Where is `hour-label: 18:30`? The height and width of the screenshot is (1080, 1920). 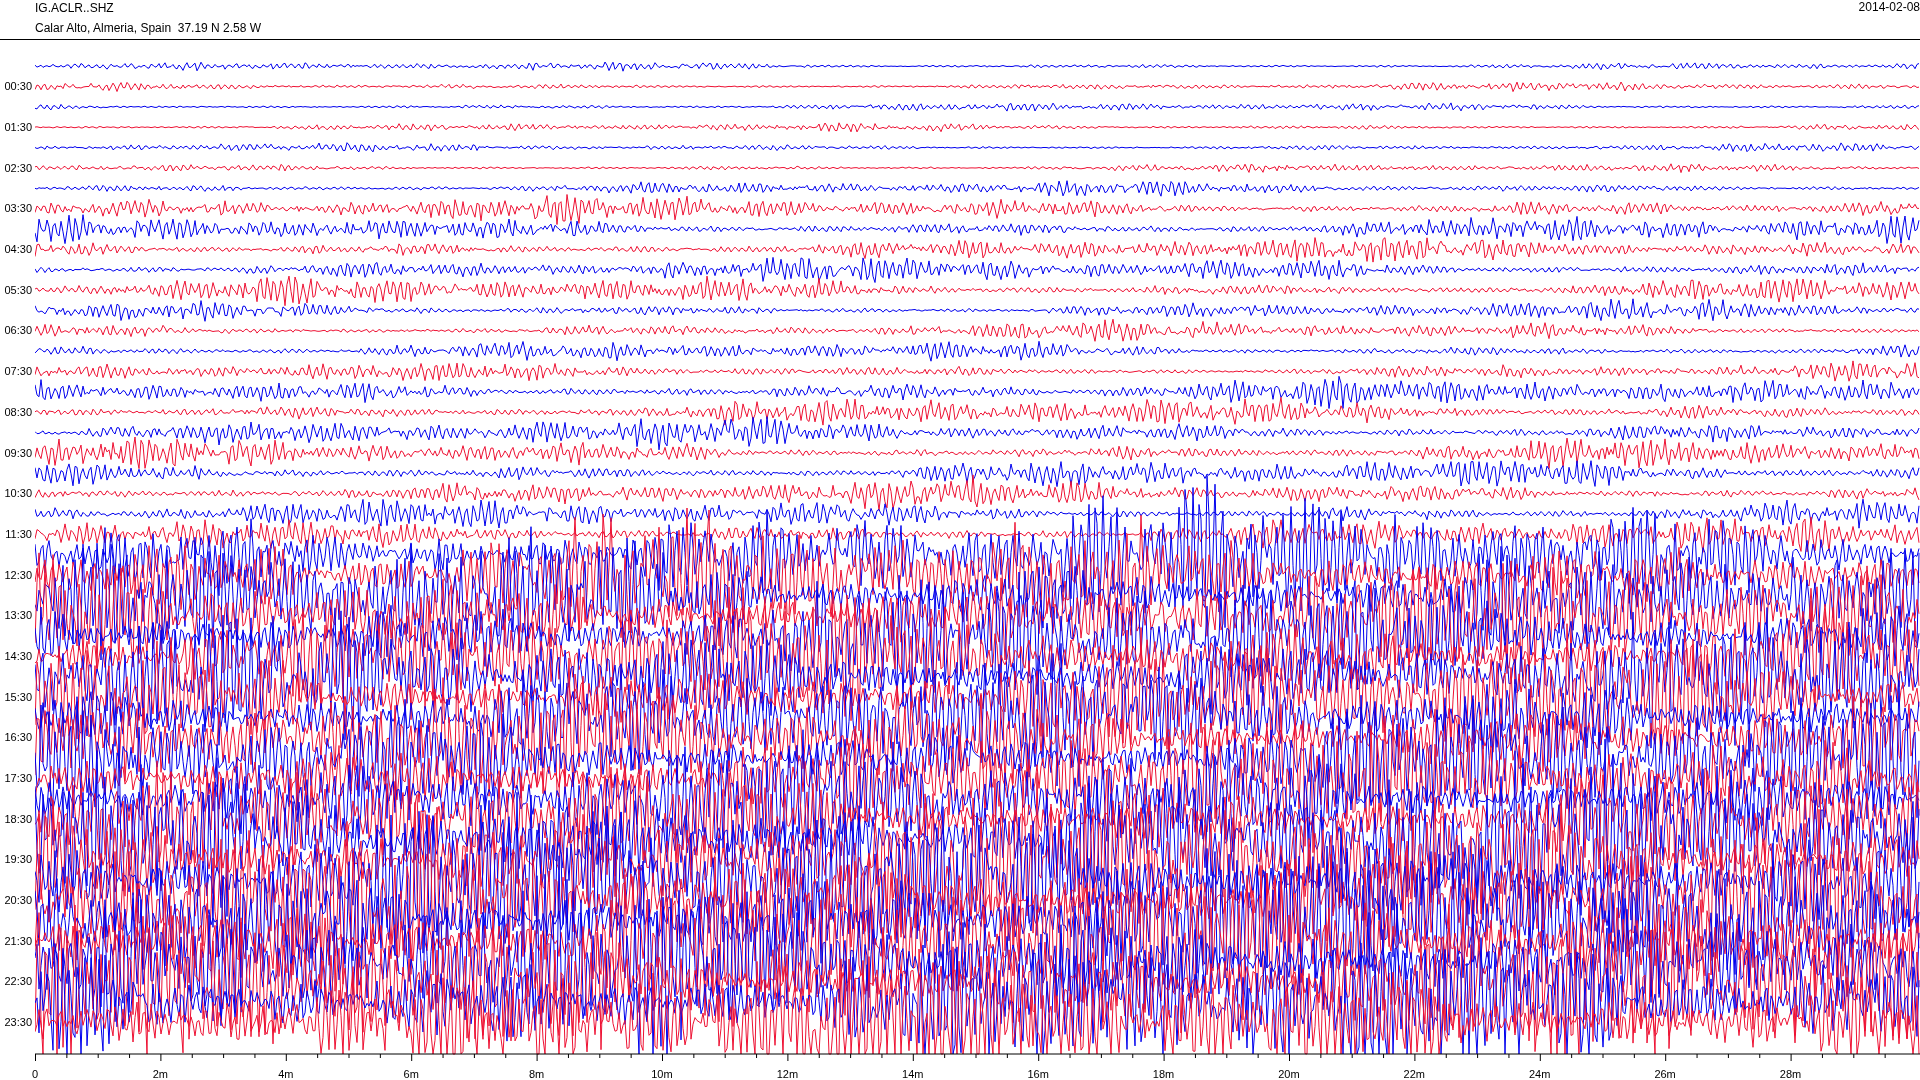 hour-label: 18:30 is located at coordinates (18, 818).